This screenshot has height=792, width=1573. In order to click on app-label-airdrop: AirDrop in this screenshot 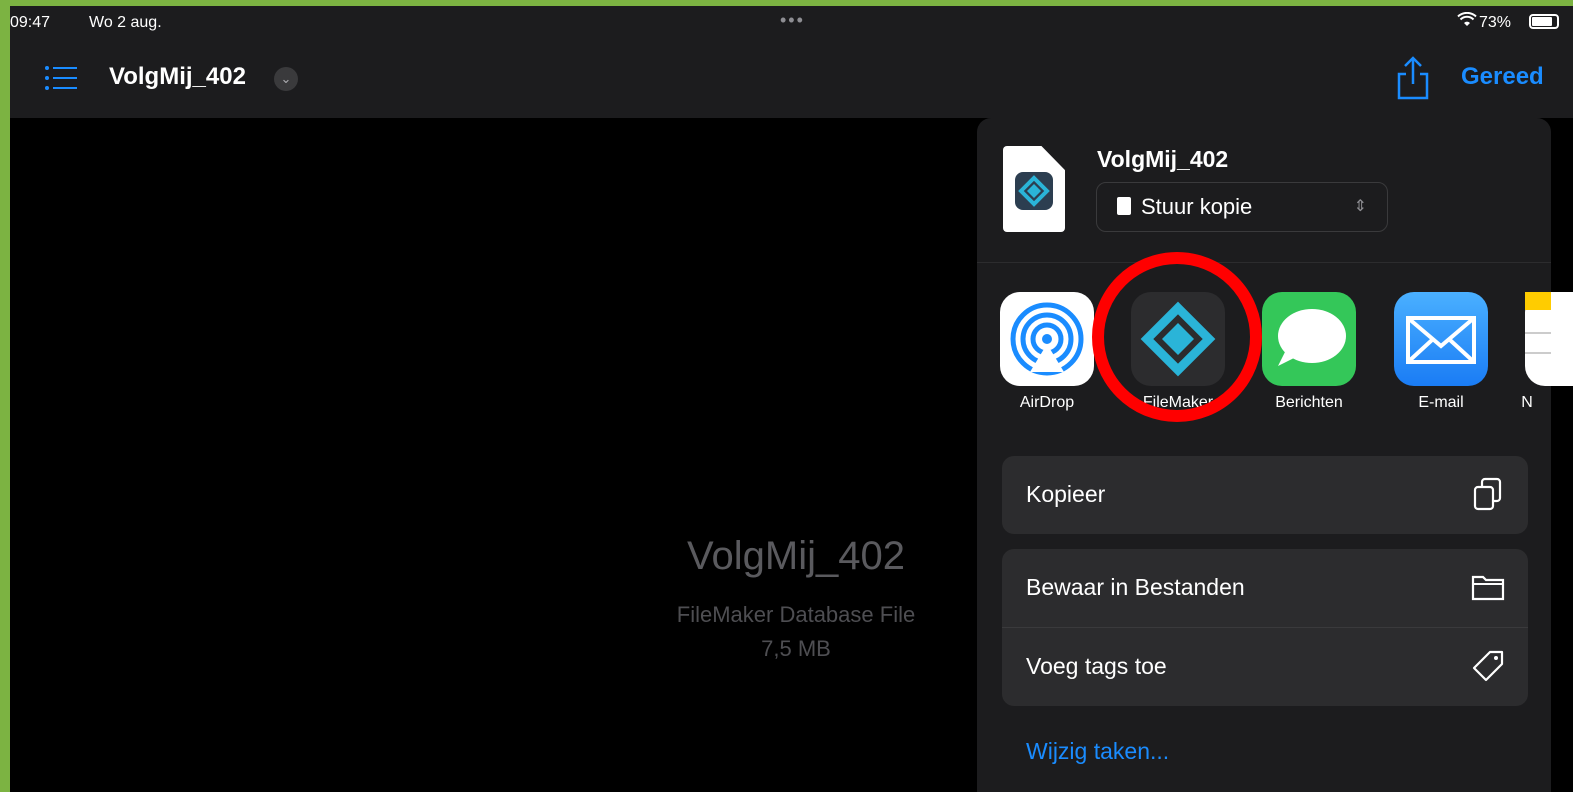, I will do `click(1047, 402)`.